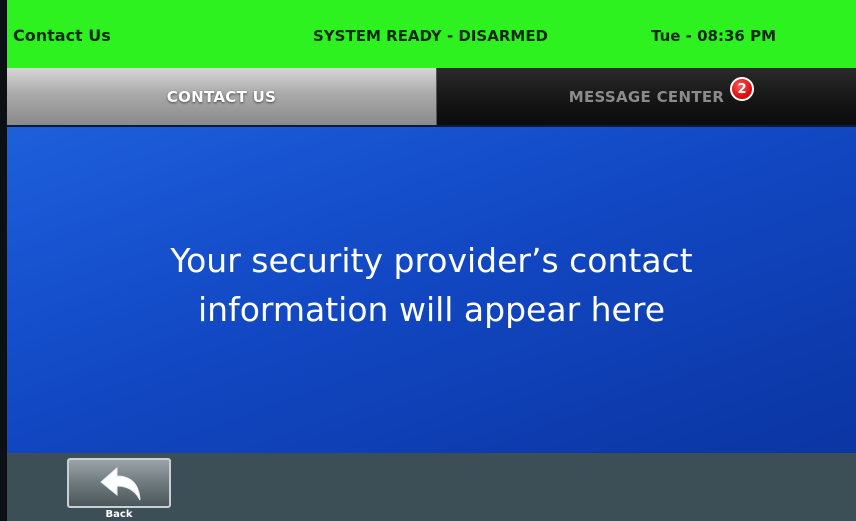  What do you see at coordinates (119, 514) in the screenshot?
I see `back-label: Back` at bounding box center [119, 514].